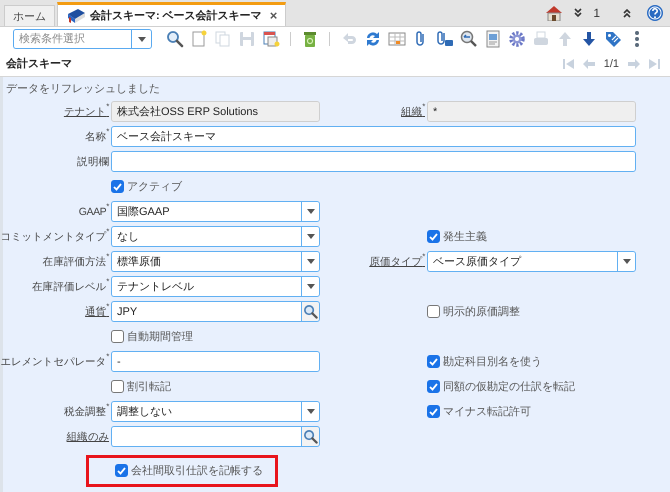  Describe the element at coordinates (71, 287) in the screenshot. I see `field-label: 在庫評価レベル$^{*}$` at that location.